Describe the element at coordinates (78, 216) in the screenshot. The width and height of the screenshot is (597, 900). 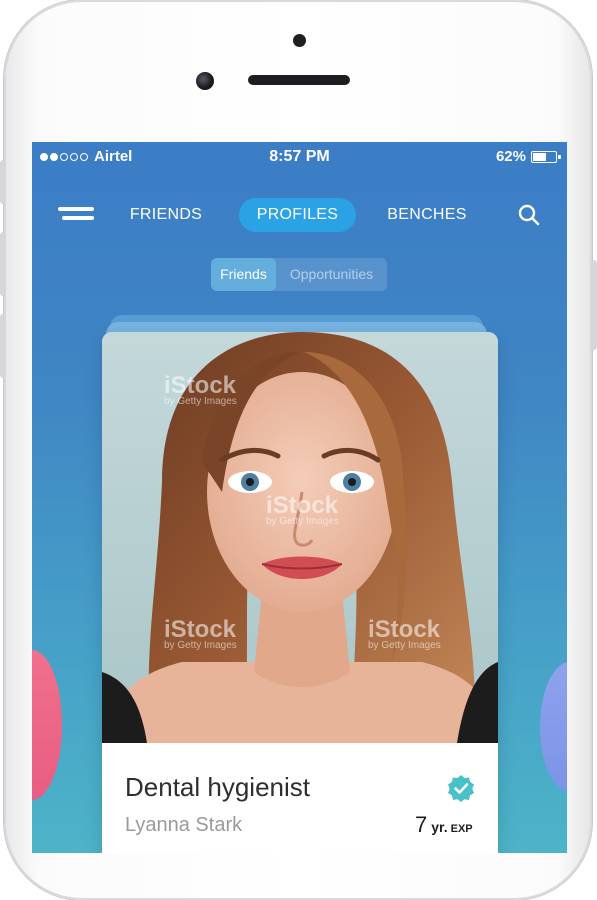
I see `hamburger-menu-icon` at that location.